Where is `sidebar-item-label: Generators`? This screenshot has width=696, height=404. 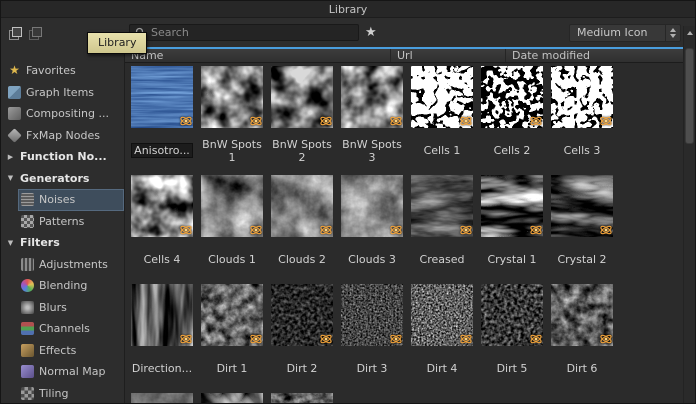 sidebar-item-label: Generators is located at coordinates (55, 178).